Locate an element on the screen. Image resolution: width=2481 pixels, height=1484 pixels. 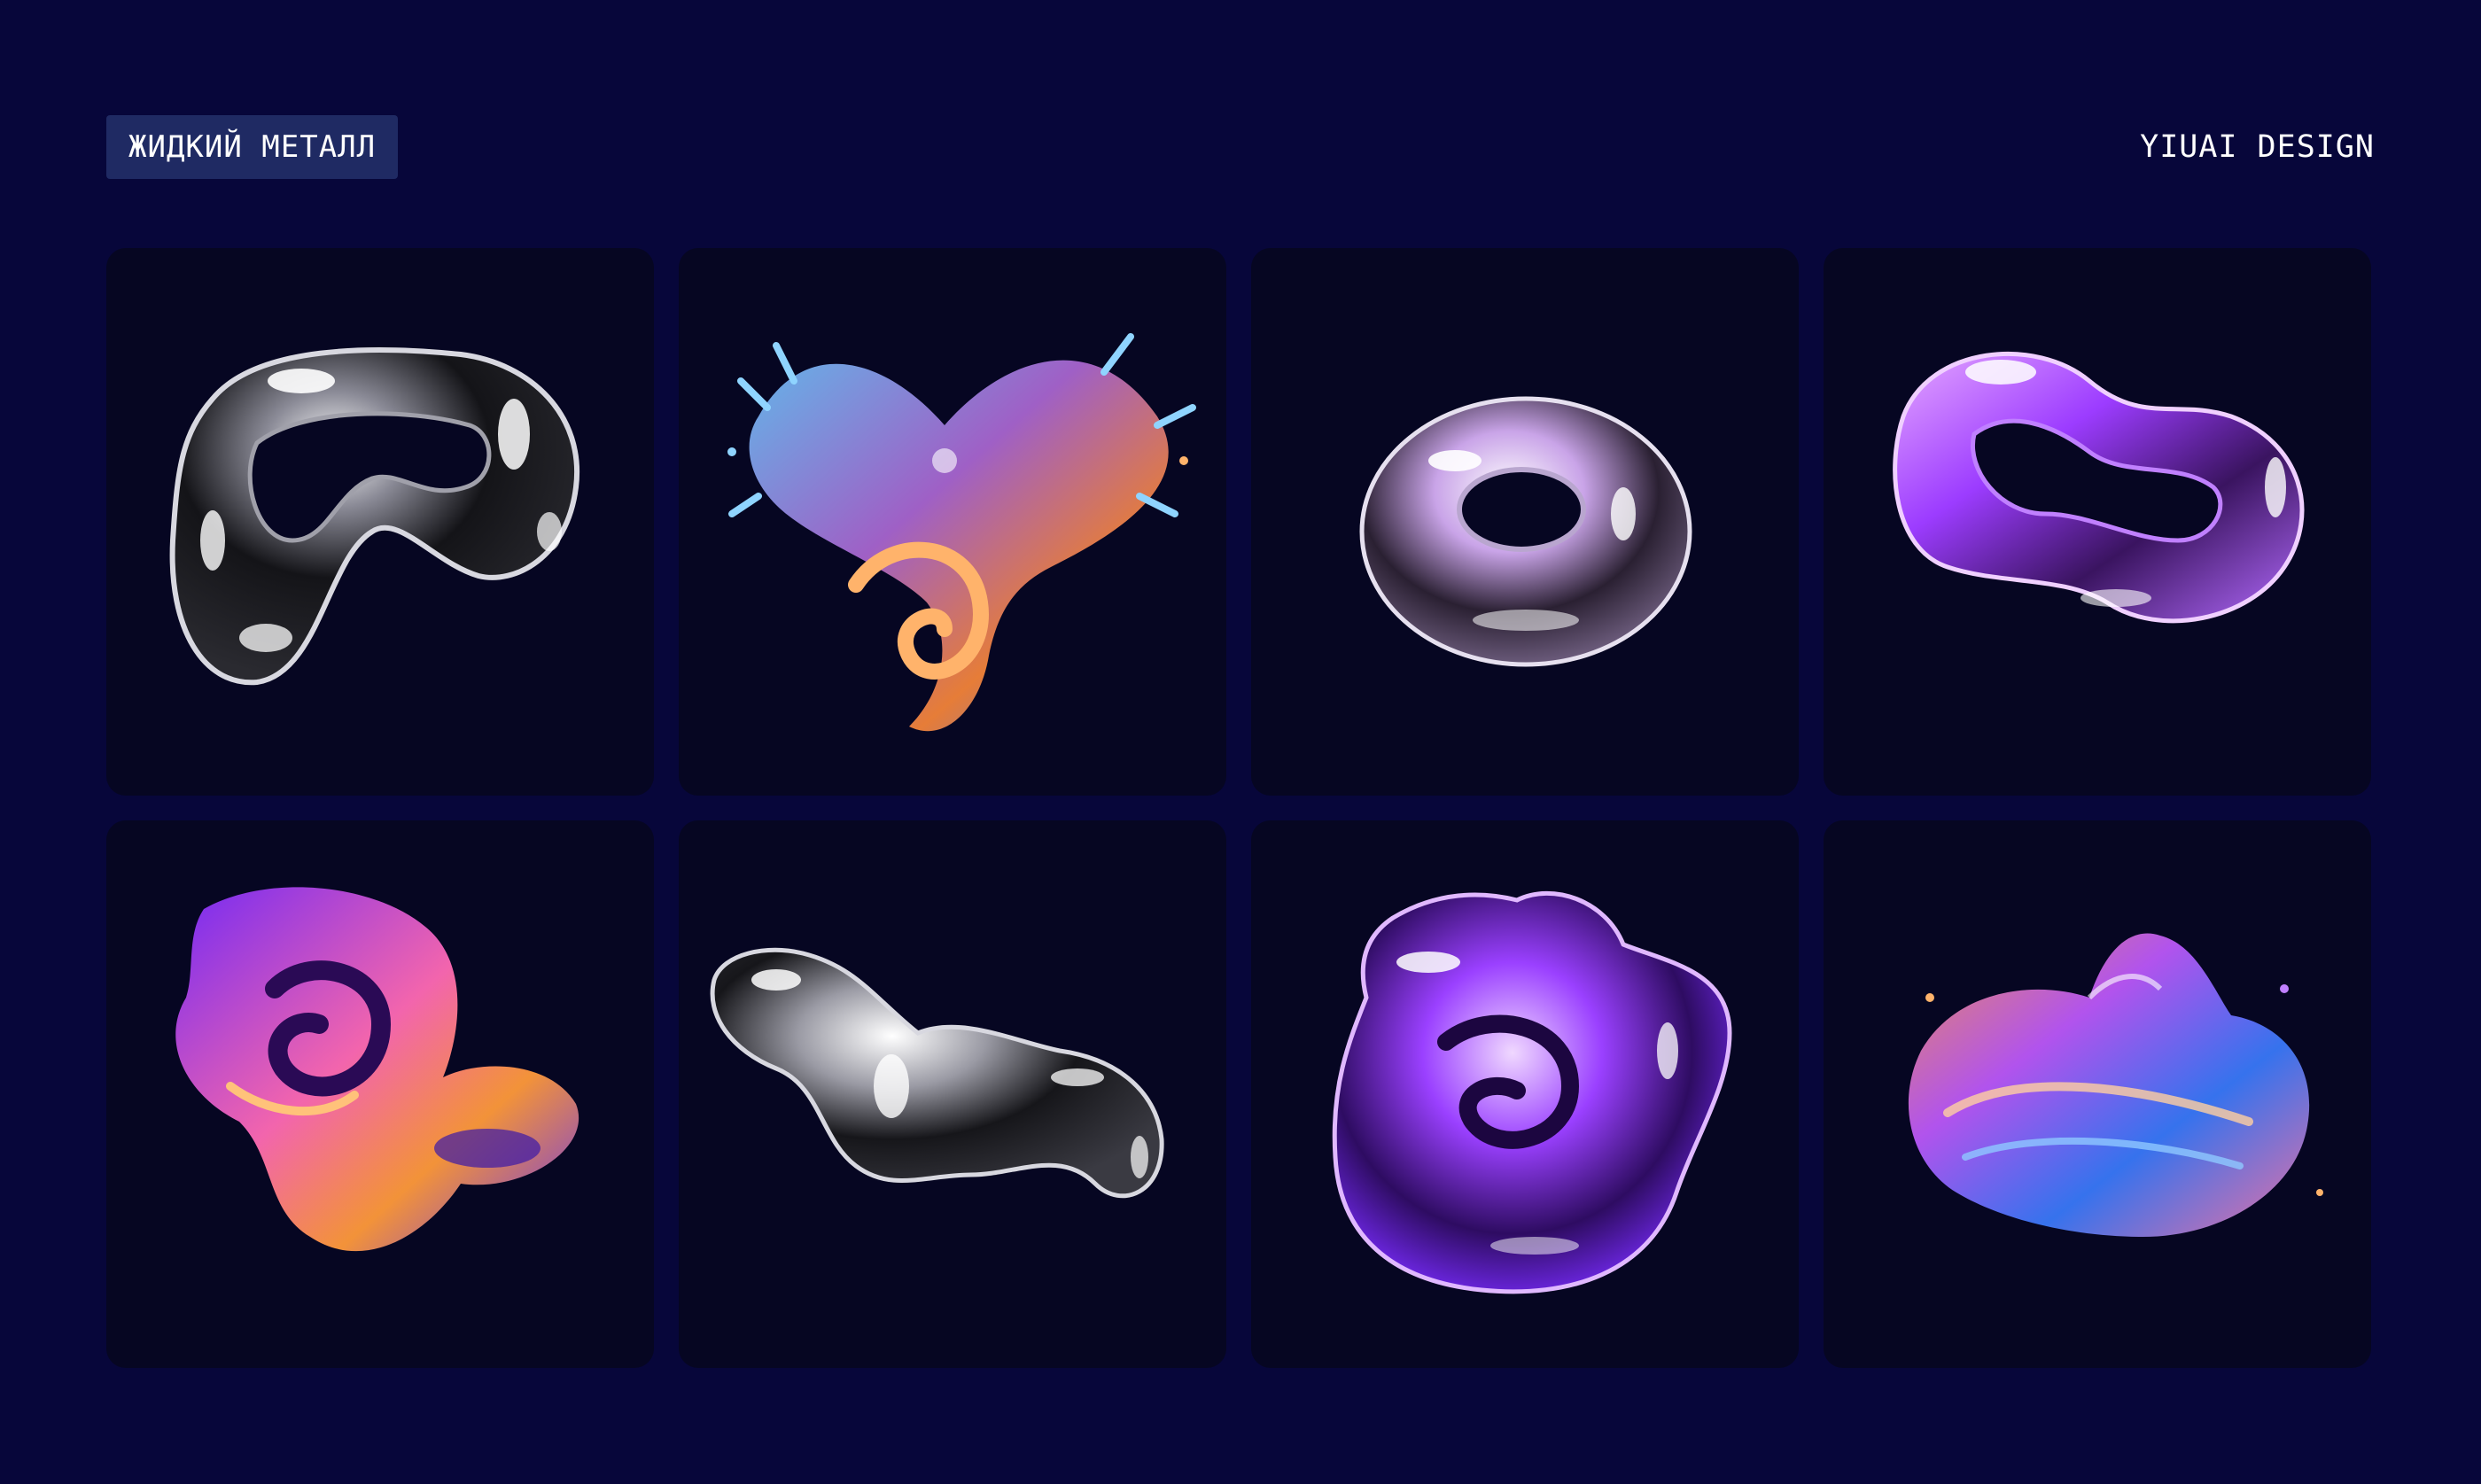
chrome-blob-icon is located at coordinates (937, 1073).